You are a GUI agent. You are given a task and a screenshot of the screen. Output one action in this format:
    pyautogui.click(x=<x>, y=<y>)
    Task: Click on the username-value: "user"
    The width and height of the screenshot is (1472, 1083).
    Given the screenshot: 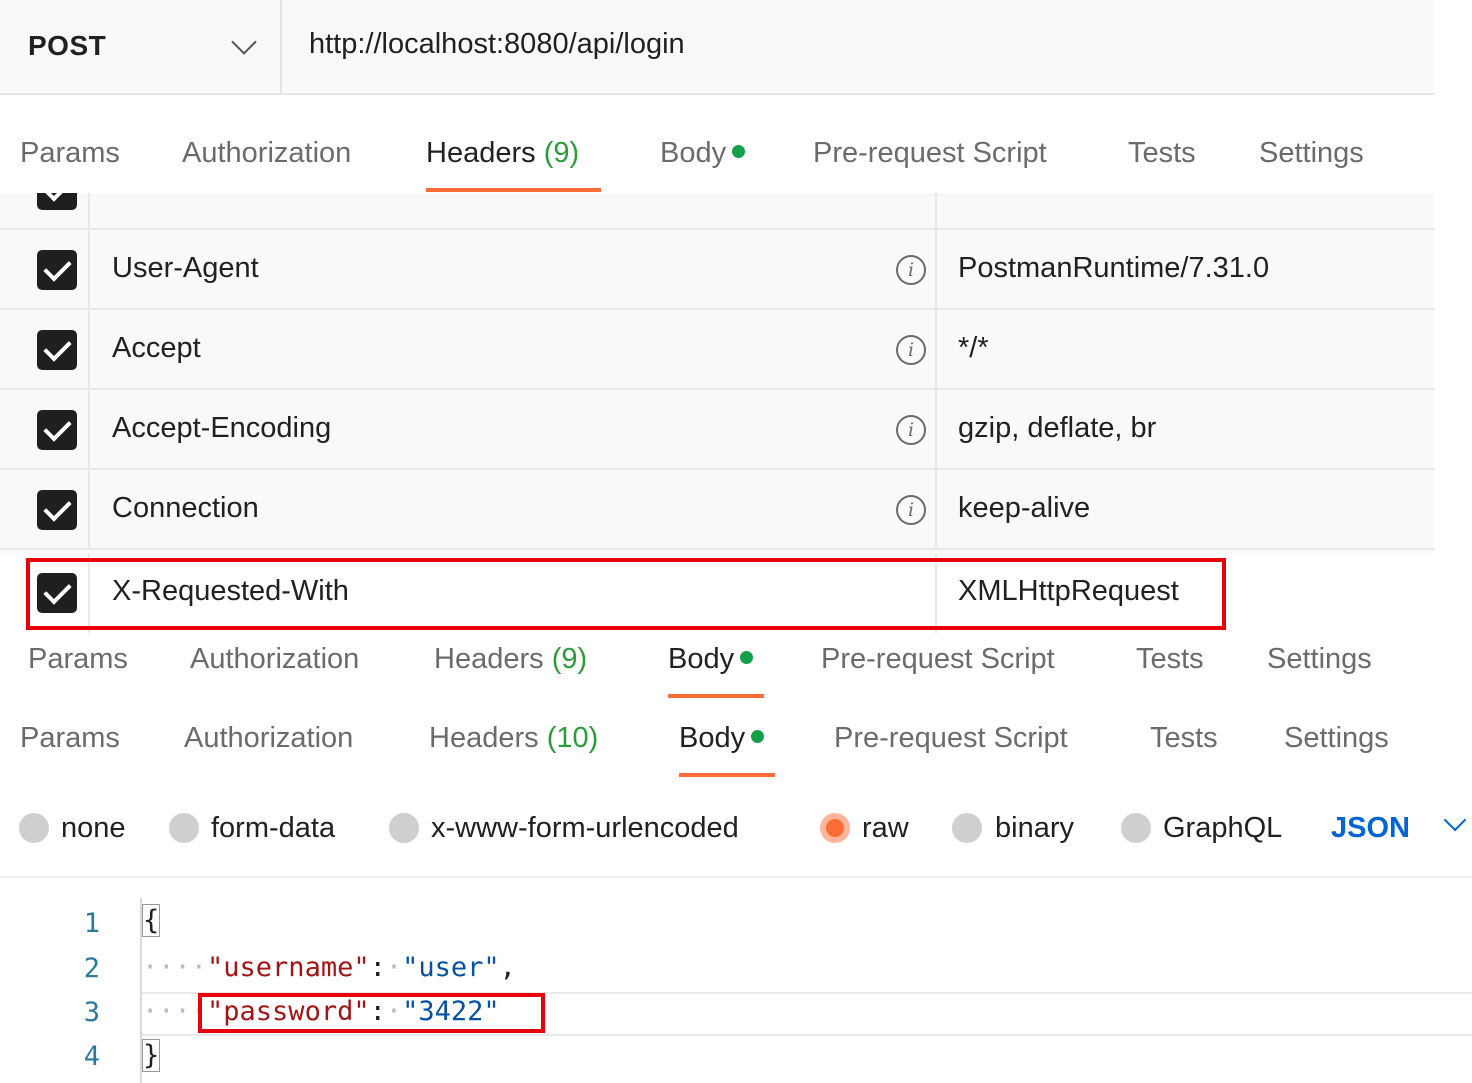 What is the action you would take?
    pyautogui.click(x=451, y=967)
    